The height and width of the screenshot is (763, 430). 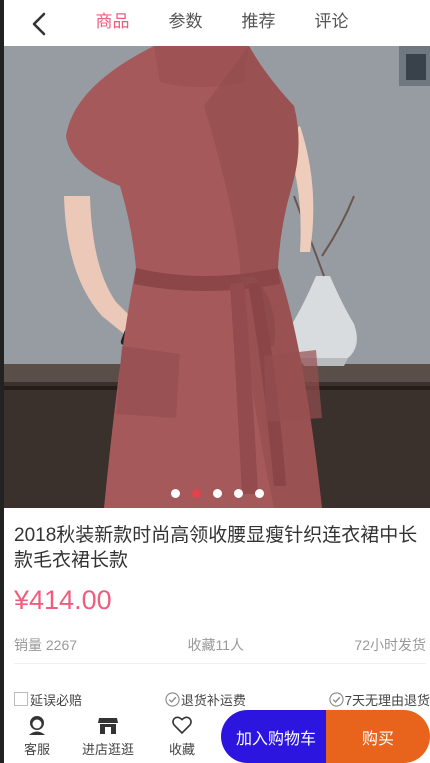 What do you see at coordinates (185, 23) in the screenshot?
I see `tab-params: 参数` at bounding box center [185, 23].